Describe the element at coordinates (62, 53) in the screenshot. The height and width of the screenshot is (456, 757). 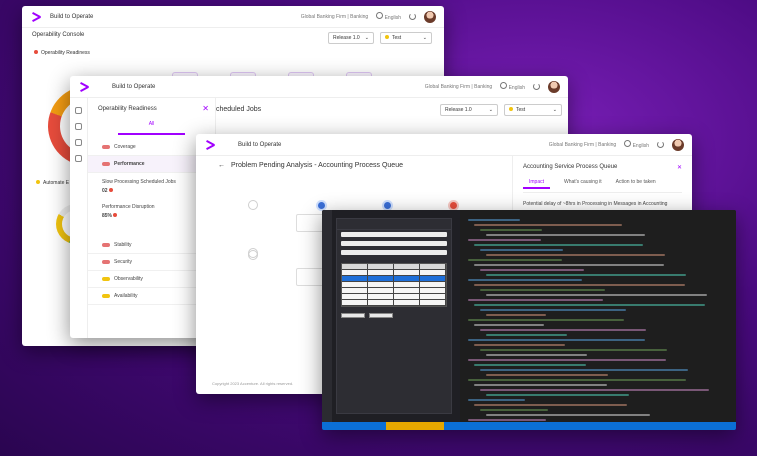
I see `section-label: Operability Readiness` at that location.